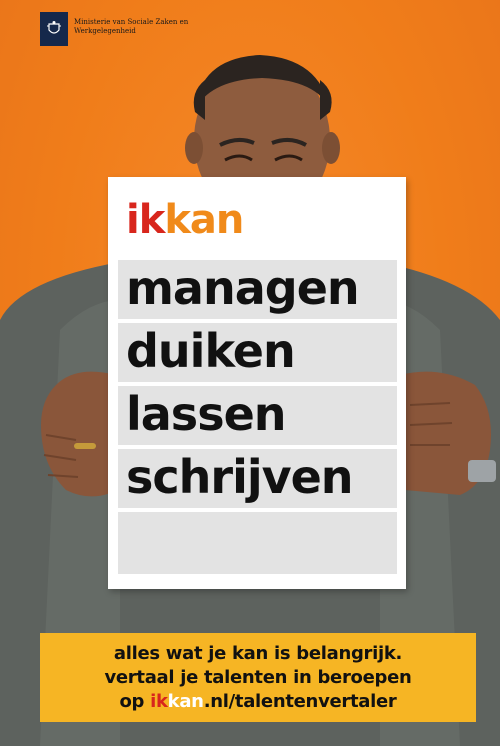 The height and width of the screenshot is (746, 500). What do you see at coordinates (204, 220) in the screenshot?
I see `brand-kan: kan` at bounding box center [204, 220].